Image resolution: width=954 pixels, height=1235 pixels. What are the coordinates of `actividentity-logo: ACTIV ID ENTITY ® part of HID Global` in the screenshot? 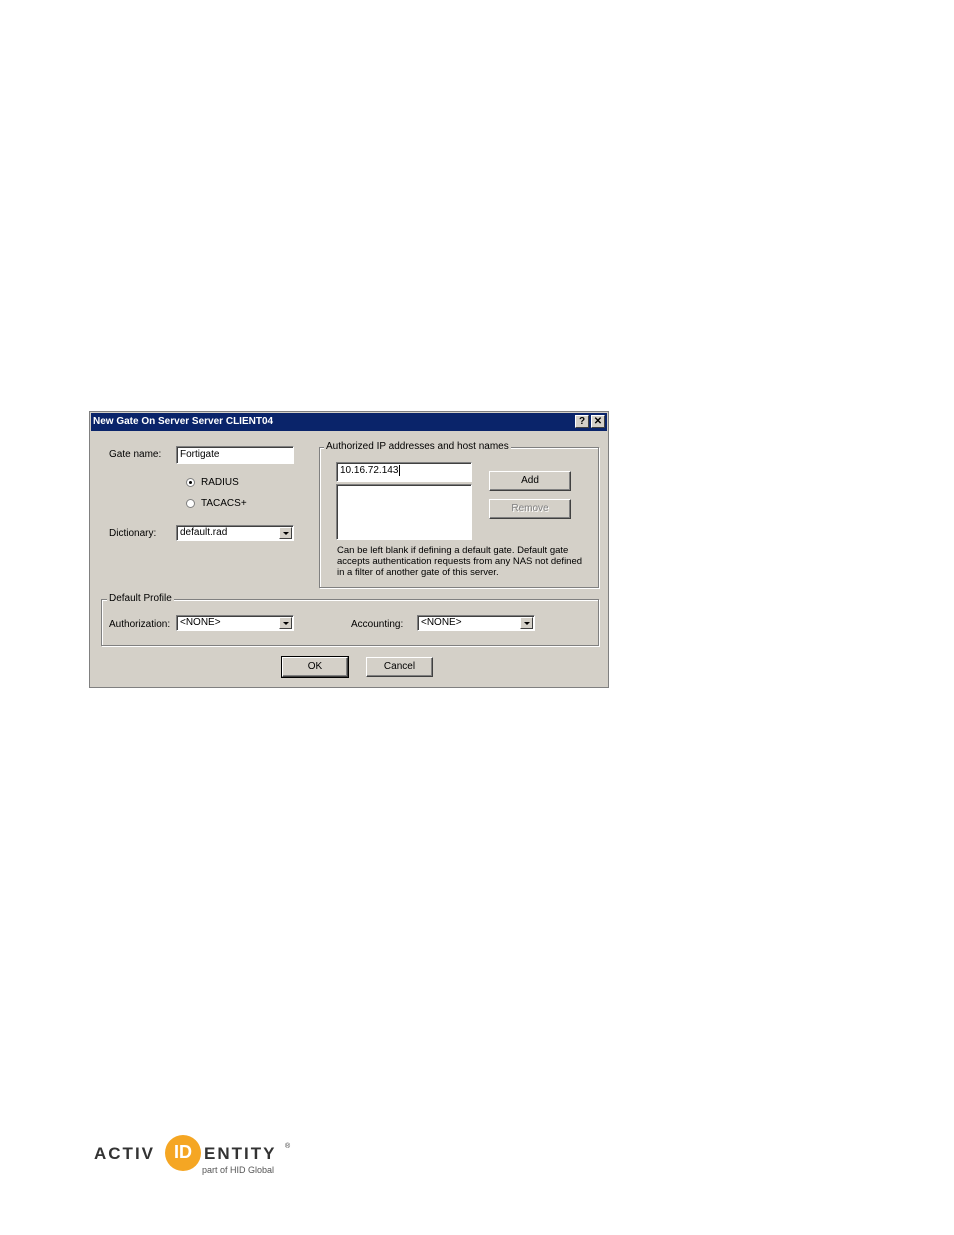 It's located at (199, 1157).